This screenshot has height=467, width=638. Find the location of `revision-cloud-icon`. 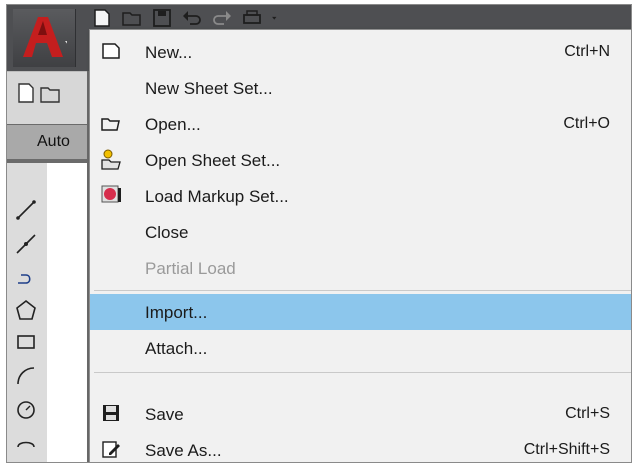

revision-cloud-icon is located at coordinates (26, 444).